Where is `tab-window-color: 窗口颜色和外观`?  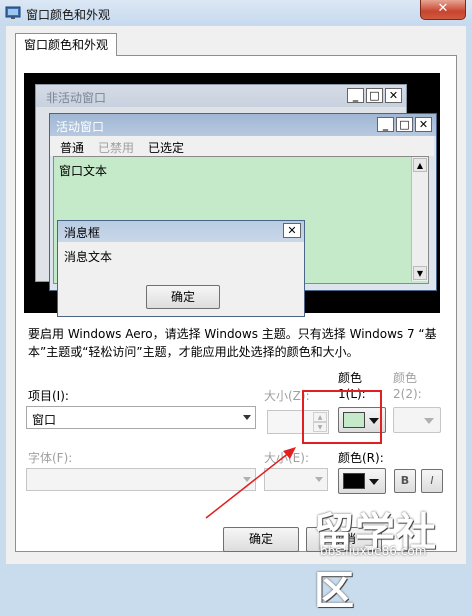
tab-window-color: 窗口颜色和外观 is located at coordinates (66, 44).